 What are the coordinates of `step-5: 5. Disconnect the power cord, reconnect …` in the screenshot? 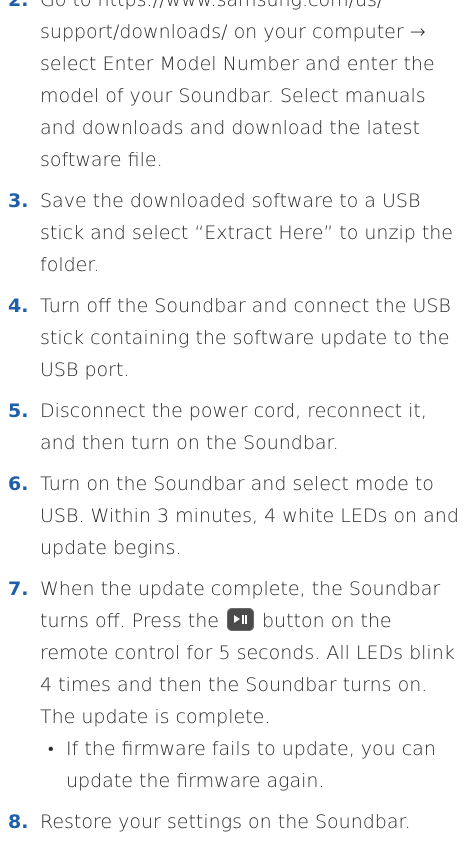 It's located at (233, 427).